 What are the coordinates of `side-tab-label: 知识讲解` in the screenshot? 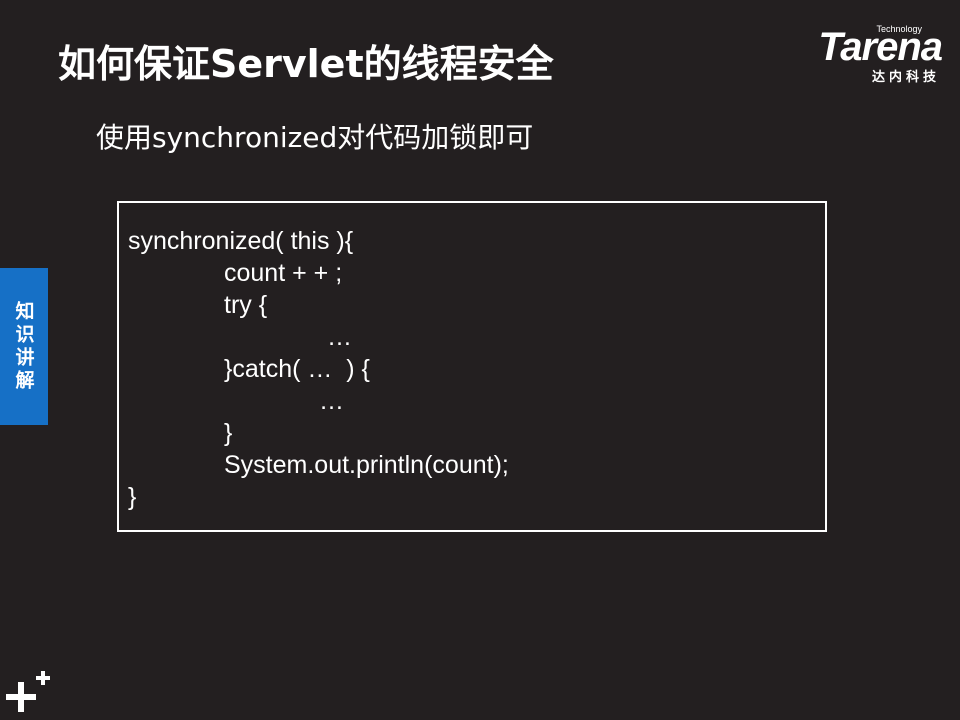 It's located at (23, 346).